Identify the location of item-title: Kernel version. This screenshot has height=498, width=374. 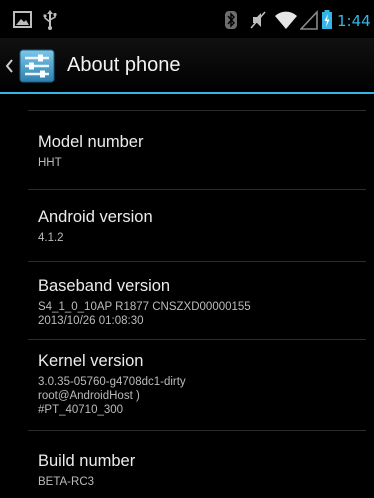
(91, 361).